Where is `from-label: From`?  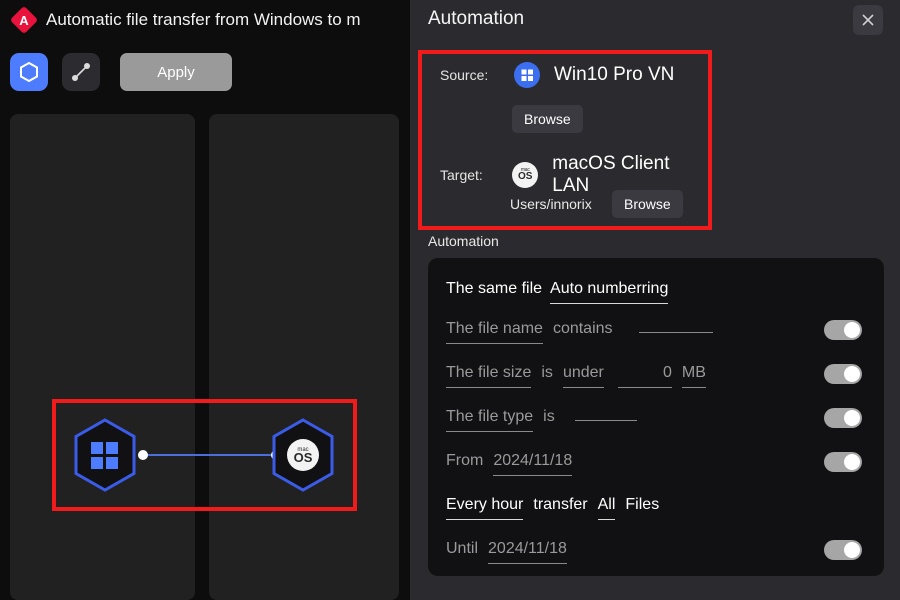
from-label: From is located at coordinates (465, 460).